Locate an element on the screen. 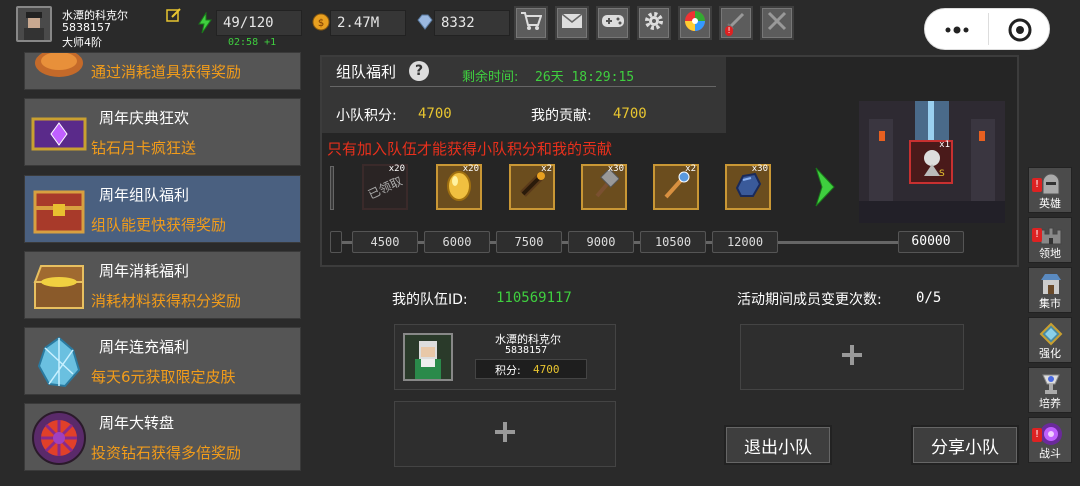  reward-count: x1 is located at coordinates (944, 145).